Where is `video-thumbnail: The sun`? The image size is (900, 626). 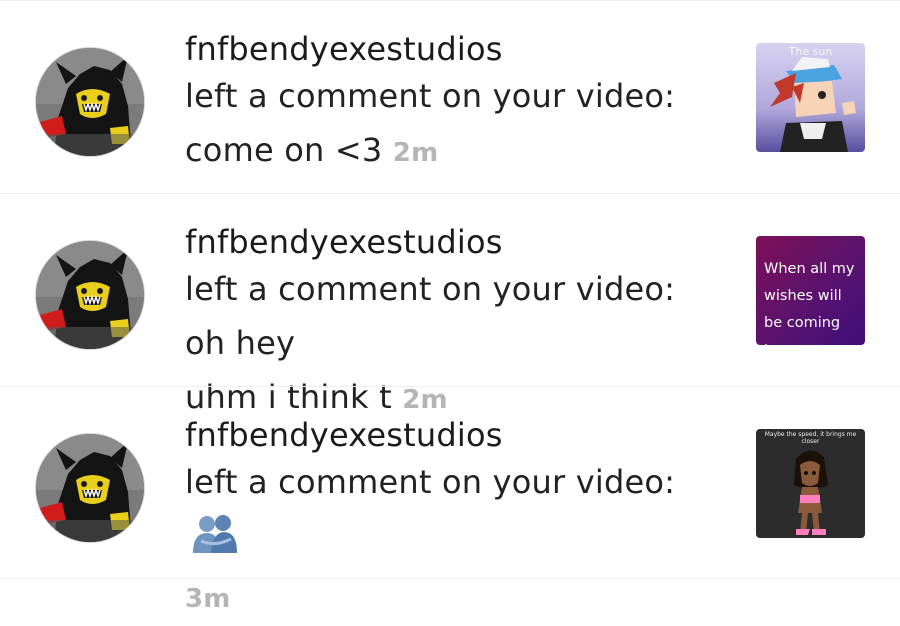
video-thumbnail: The sun is located at coordinates (810, 97).